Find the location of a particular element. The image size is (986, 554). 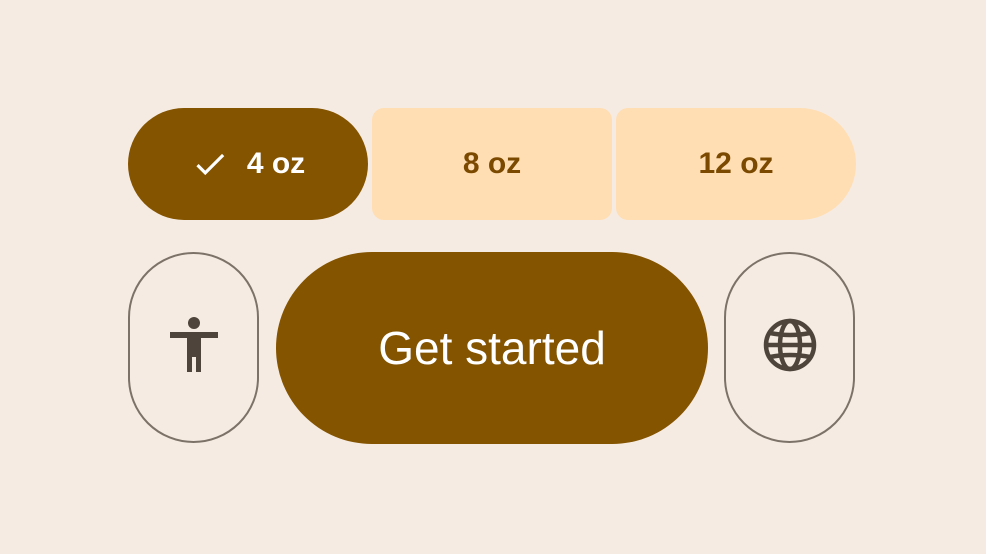

size-segmented-control: 4 oz 8 oz 12 oz is located at coordinates (492, 164).